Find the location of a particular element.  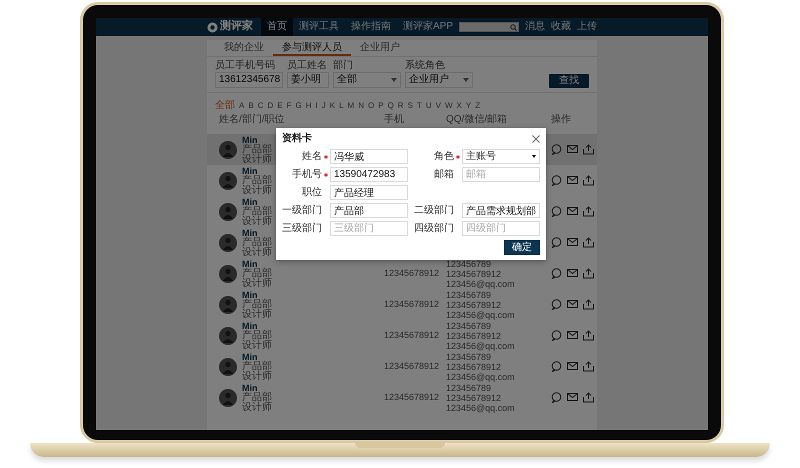

letter-filter: T is located at coordinates (419, 106).